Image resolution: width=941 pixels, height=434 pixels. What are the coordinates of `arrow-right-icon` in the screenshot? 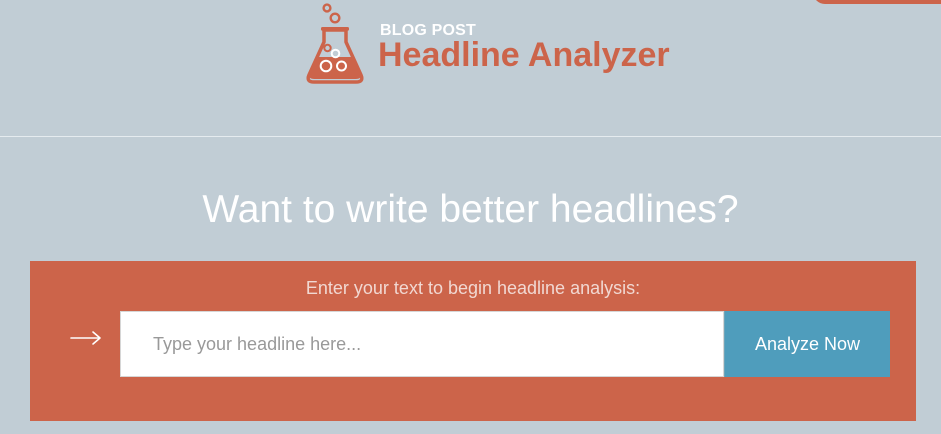 It's located at (85, 338).